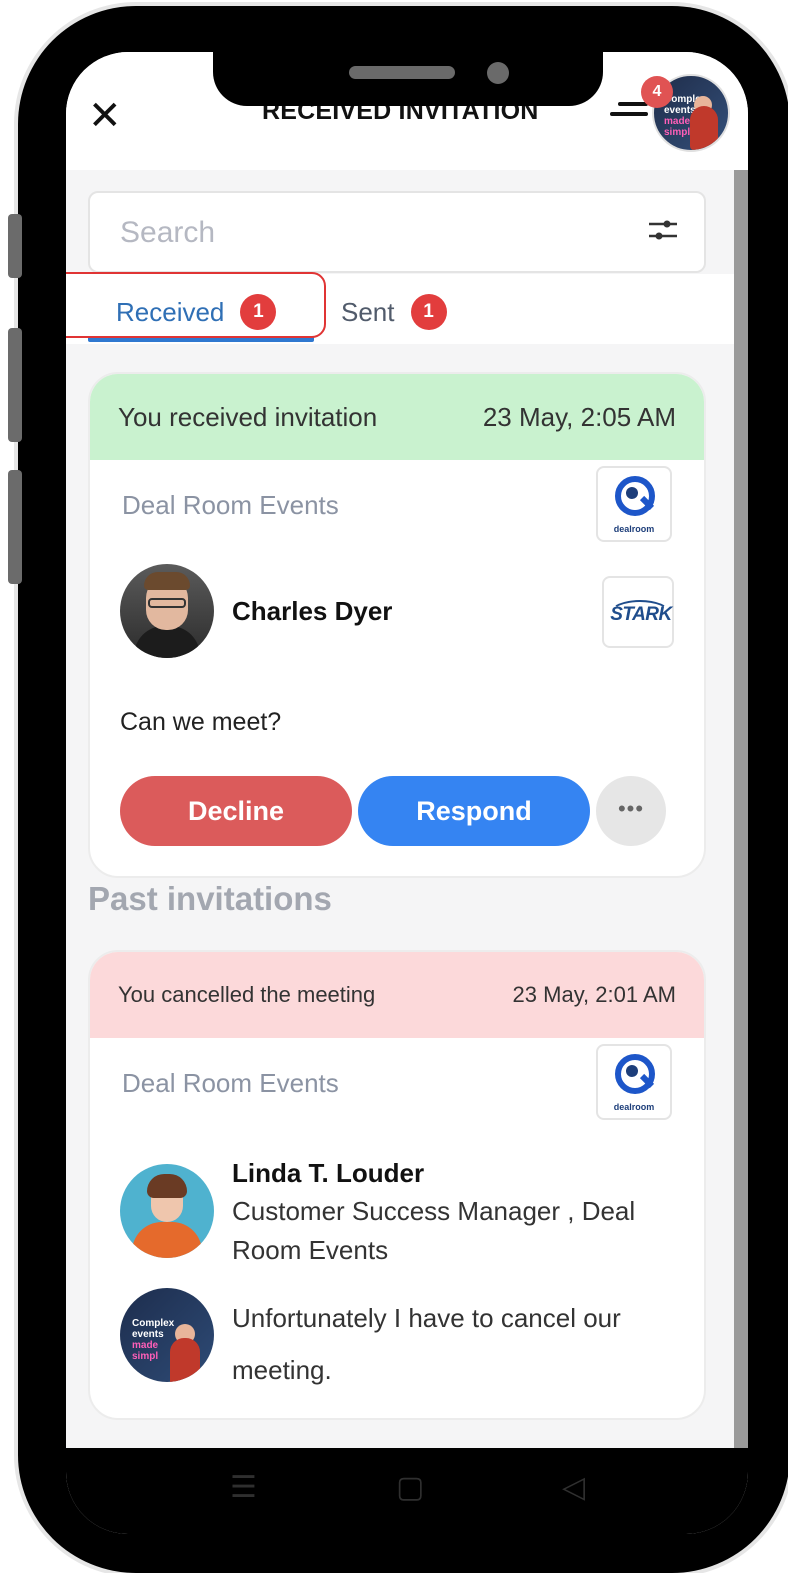  What do you see at coordinates (368, 311) in the screenshot?
I see `tab-sent-label: Sent` at bounding box center [368, 311].